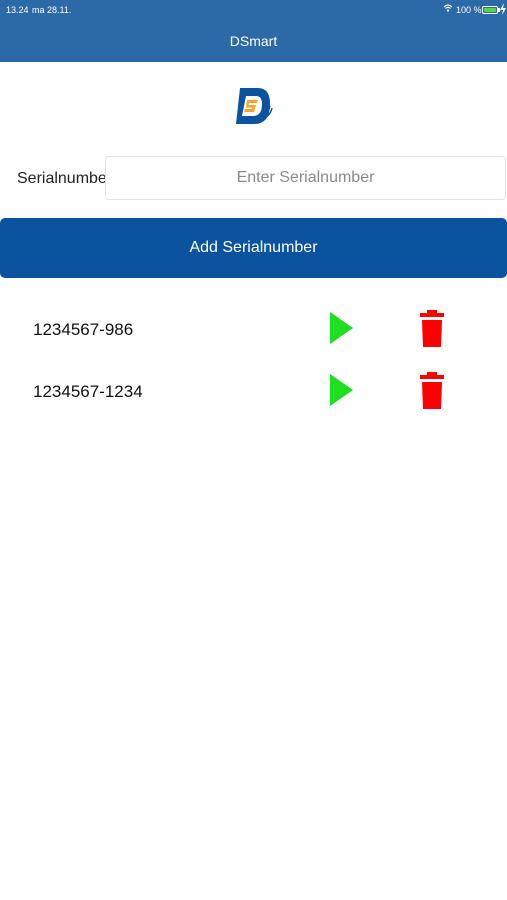 Image resolution: width=507 pixels, height=900 pixels. What do you see at coordinates (490, 10) in the screenshot?
I see `battery-icon` at bounding box center [490, 10].